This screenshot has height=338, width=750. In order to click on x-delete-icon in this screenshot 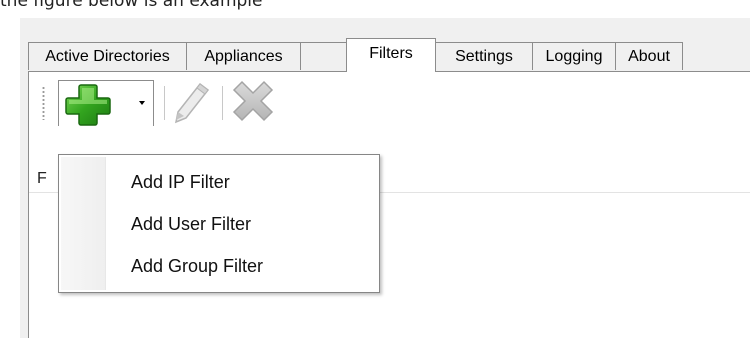, I will do `click(253, 101)`.